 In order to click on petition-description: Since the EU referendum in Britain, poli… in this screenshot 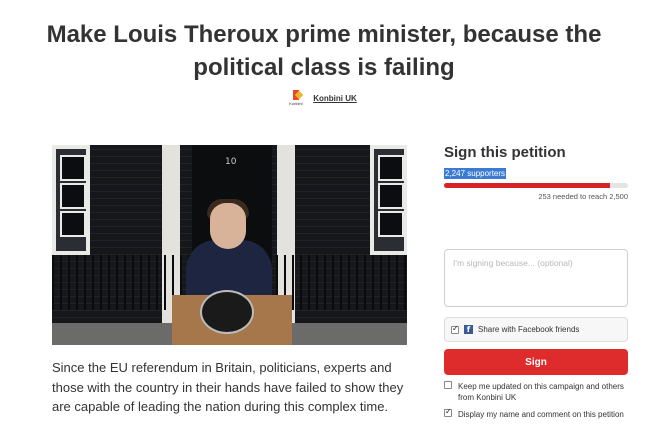, I will do `click(228, 387)`.